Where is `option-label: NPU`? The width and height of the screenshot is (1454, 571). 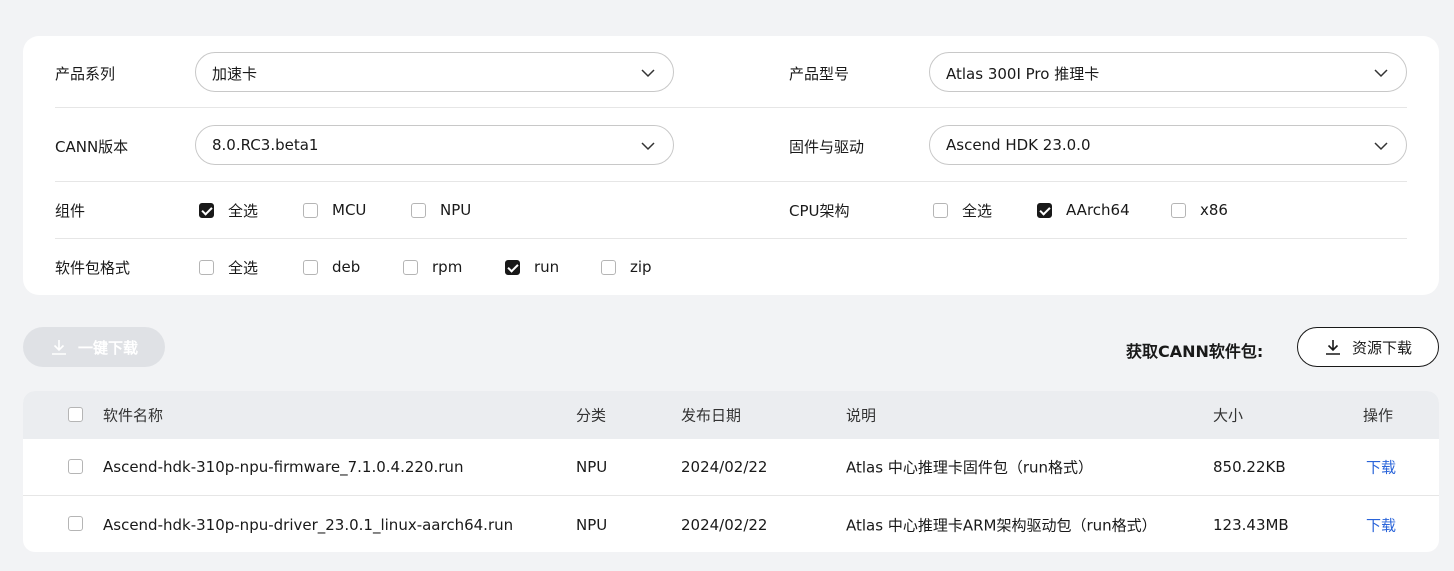
option-label: NPU is located at coordinates (456, 210).